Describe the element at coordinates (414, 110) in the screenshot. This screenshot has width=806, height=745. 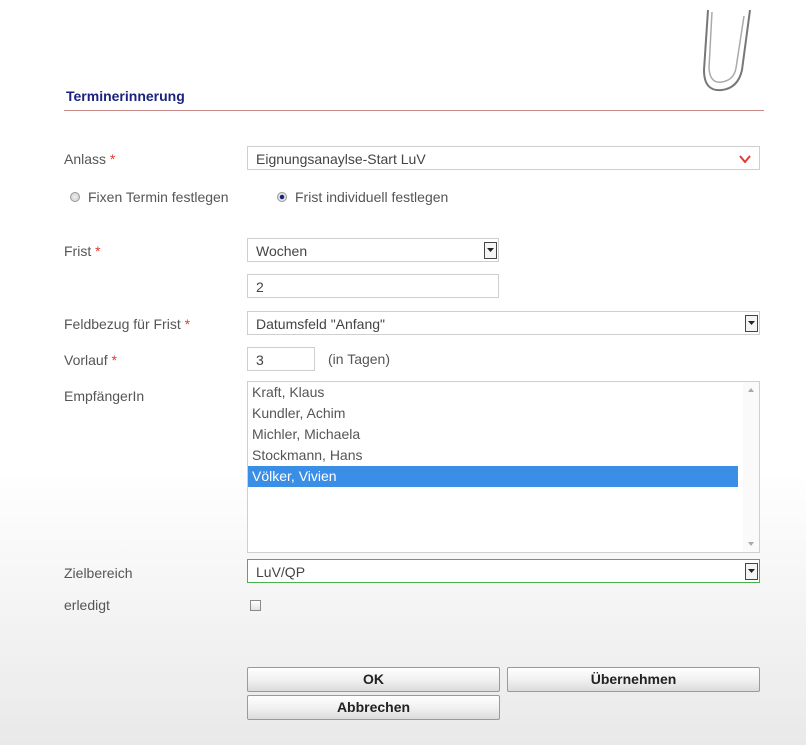
I see `title-divider` at that location.